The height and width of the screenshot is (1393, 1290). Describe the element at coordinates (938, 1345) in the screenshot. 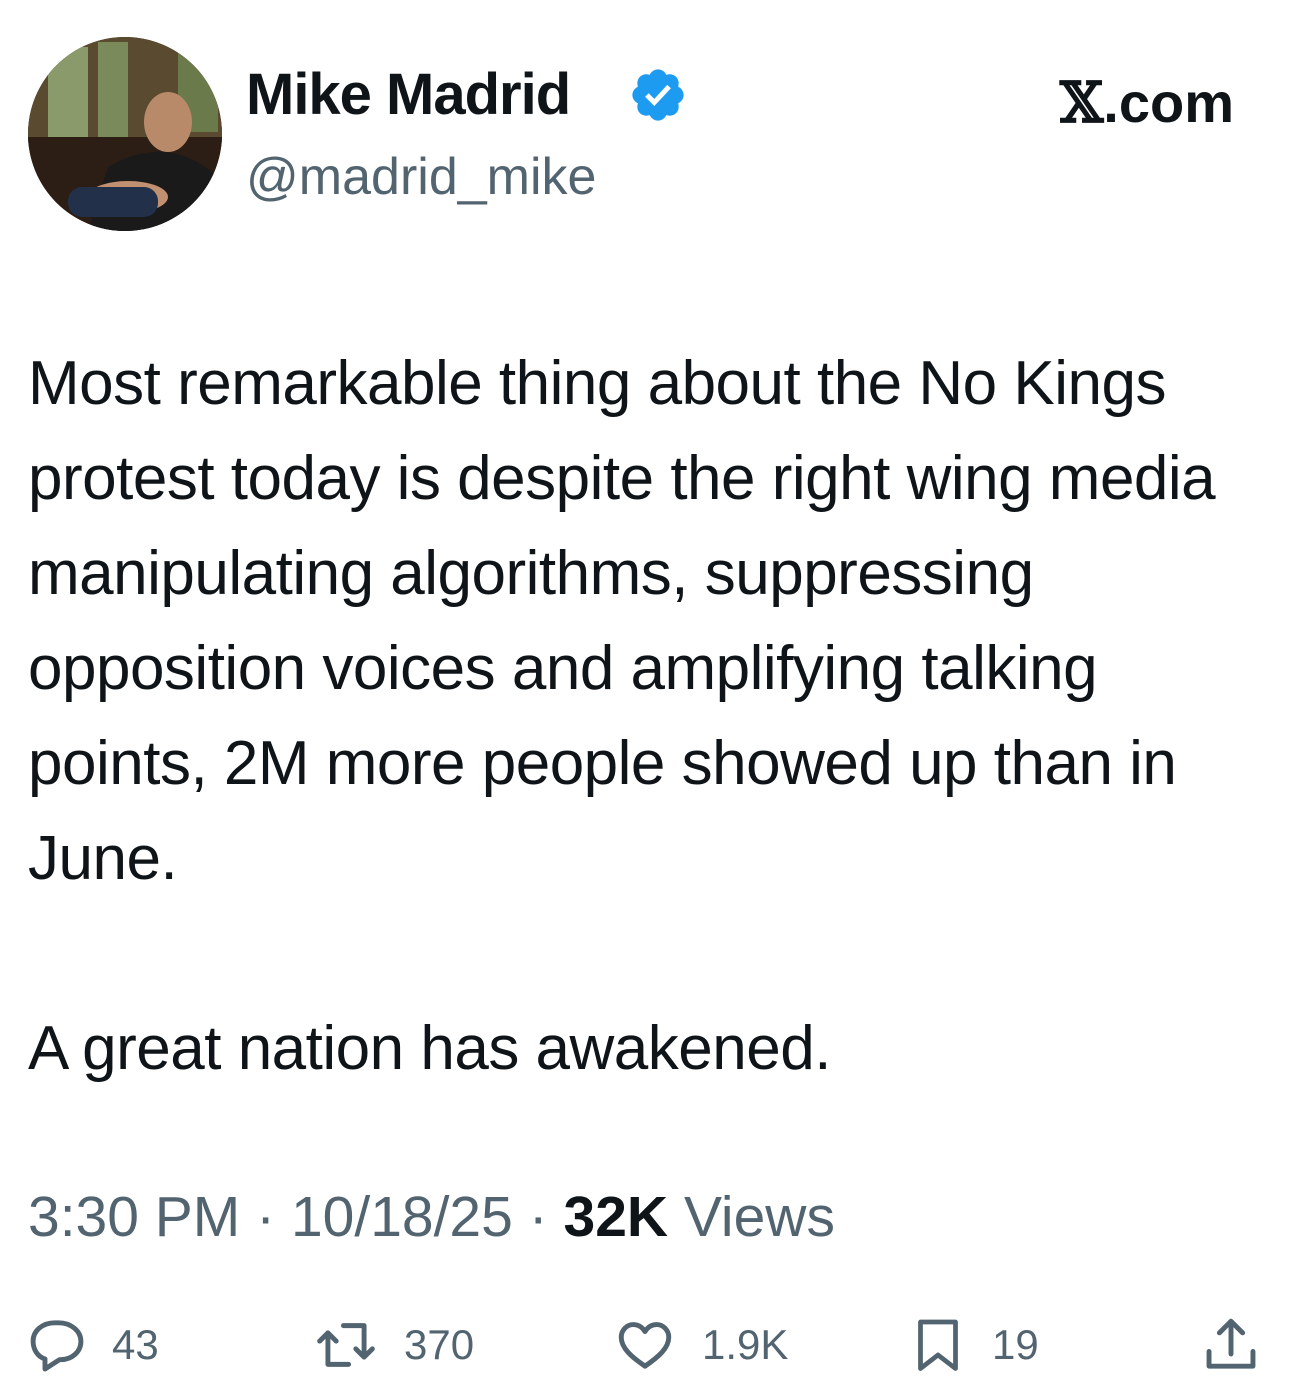

I see `bookmark-icon` at that location.